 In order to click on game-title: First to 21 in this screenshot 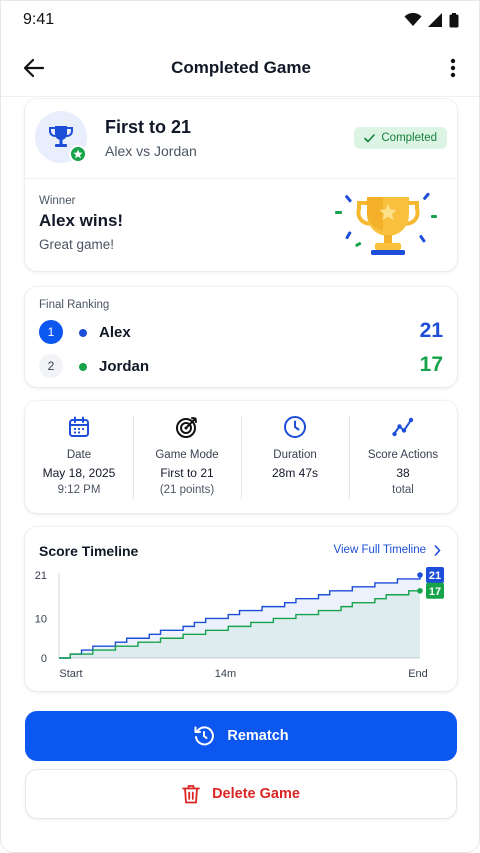, I will do `click(148, 127)`.